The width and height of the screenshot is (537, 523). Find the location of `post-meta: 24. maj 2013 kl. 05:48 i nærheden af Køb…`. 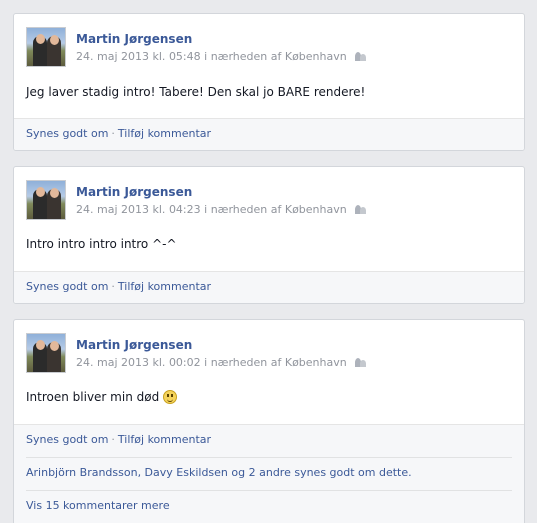

post-meta: 24. maj 2013 kl. 05:48 i nærheden af Køb… is located at coordinates (221, 56).